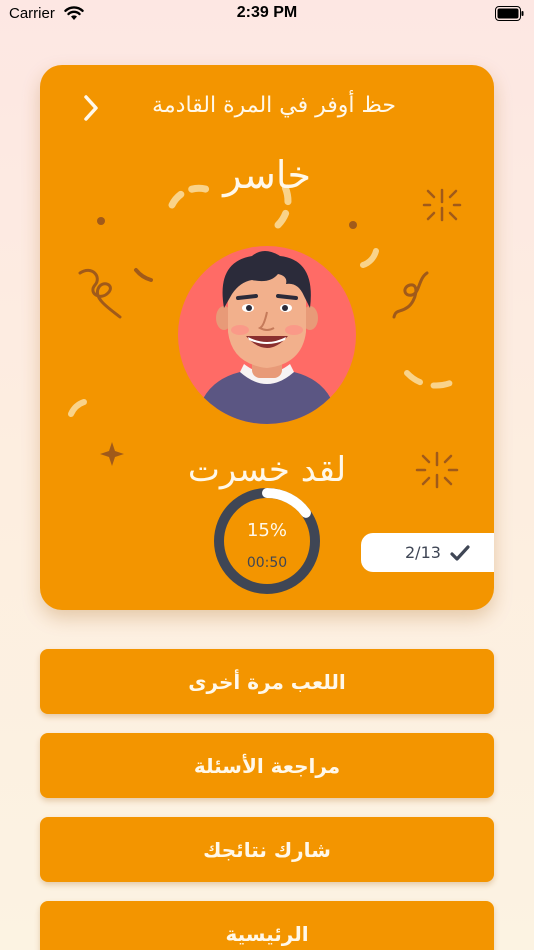 Image resolution: width=534 pixels, height=950 pixels. I want to click on progress-percent: 15%, so click(266, 530).